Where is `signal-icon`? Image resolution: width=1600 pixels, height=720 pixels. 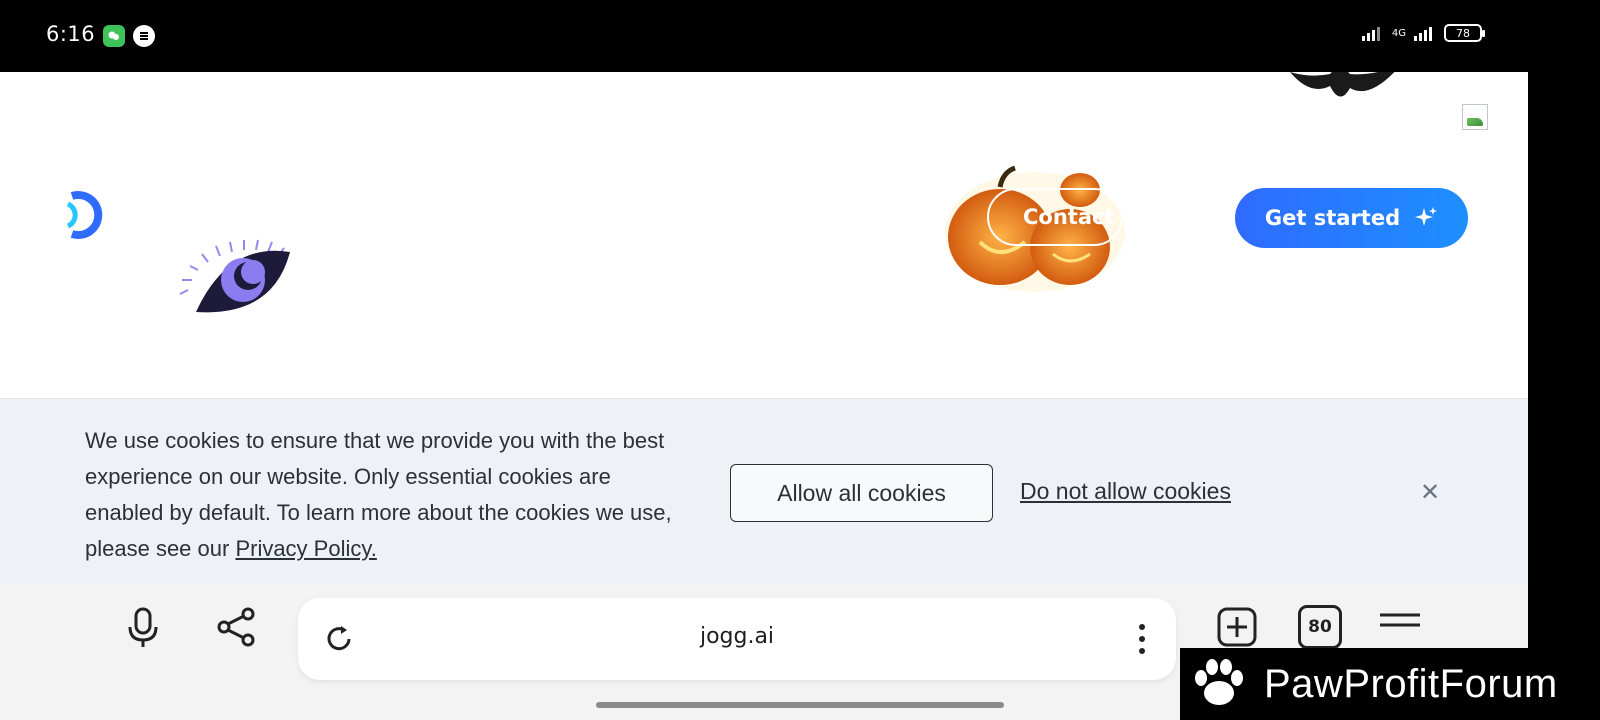 signal-icon is located at coordinates (1370, 34).